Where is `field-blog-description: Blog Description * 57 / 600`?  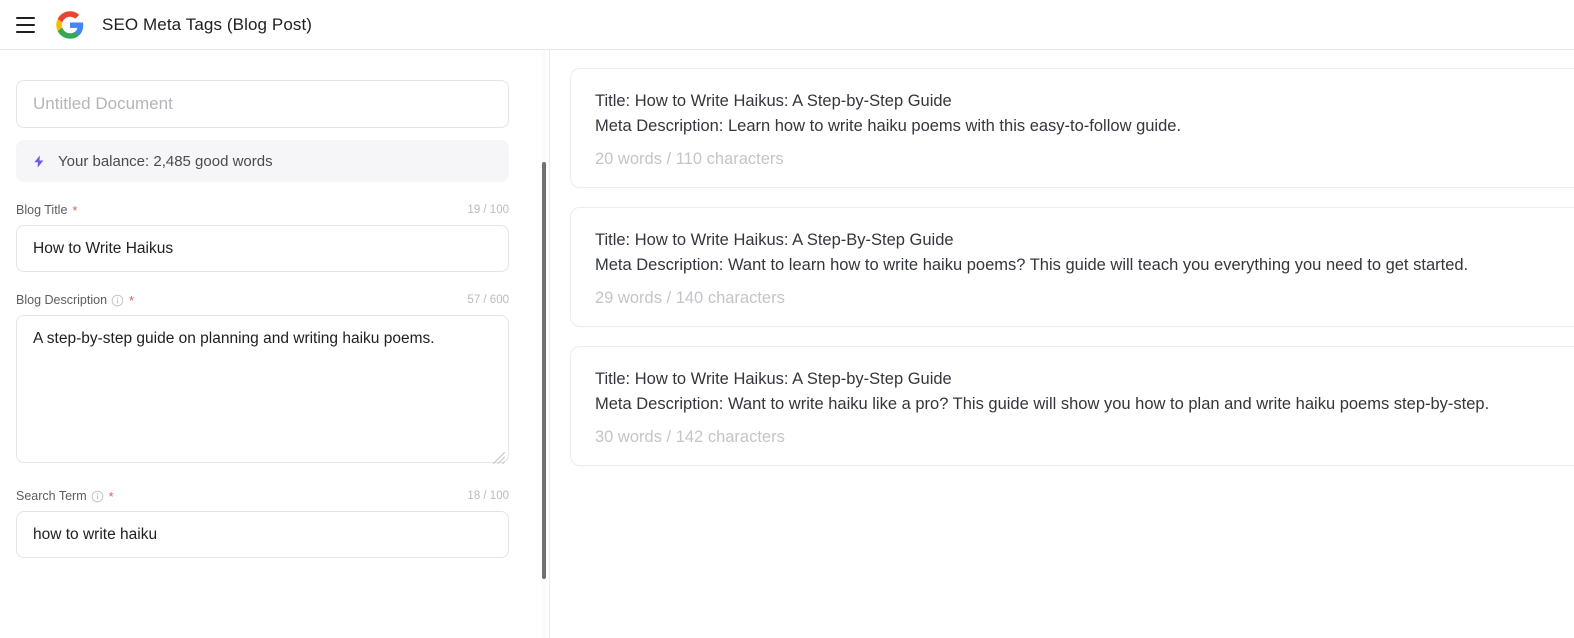 field-blog-description: Blog Description * 57 / 600 is located at coordinates (262, 380).